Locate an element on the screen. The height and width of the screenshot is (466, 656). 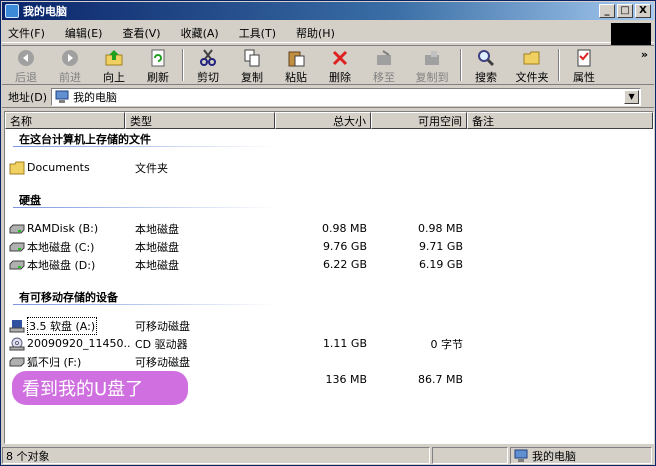
group-divider is located at coordinates (145, 304).